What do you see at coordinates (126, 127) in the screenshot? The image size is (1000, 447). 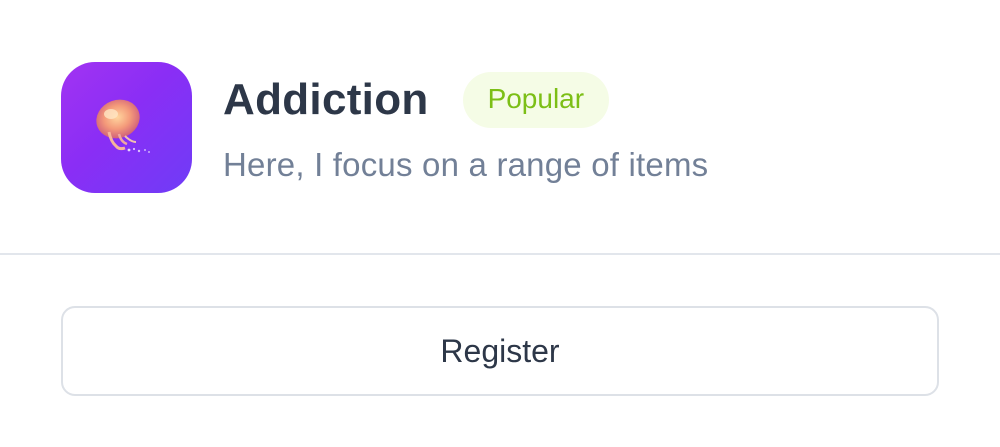 I see `jellyfish-app-icon` at bounding box center [126, 127].